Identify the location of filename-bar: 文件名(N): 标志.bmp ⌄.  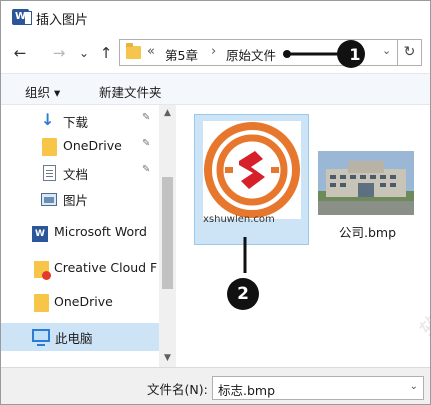
(215, 385).